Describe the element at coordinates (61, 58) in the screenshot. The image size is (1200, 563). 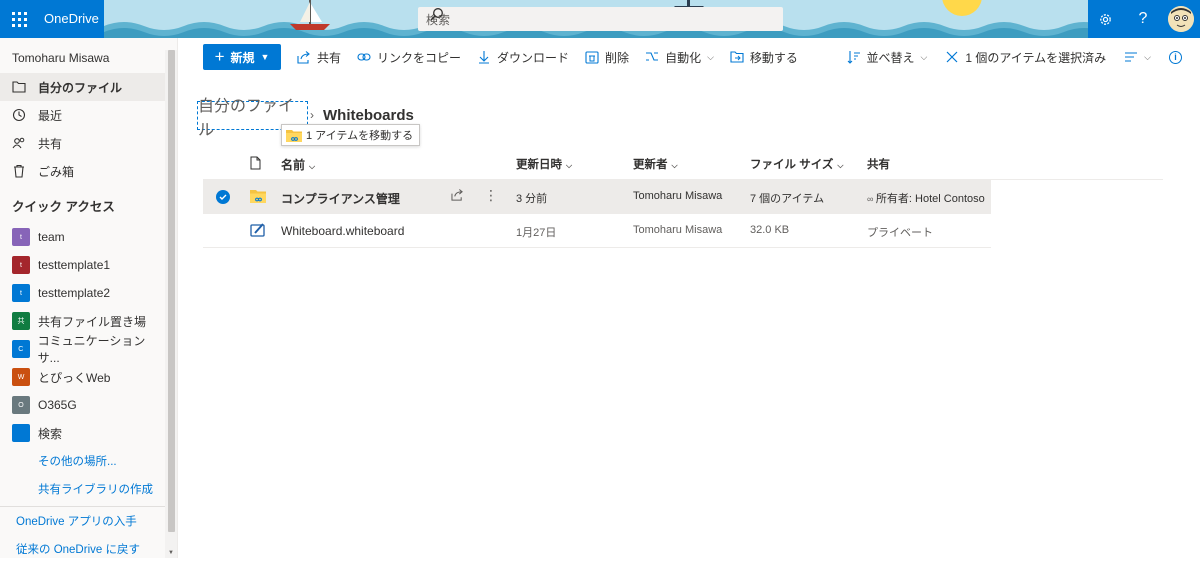
I see `user-name: Tomoharu Misawa` at that location.